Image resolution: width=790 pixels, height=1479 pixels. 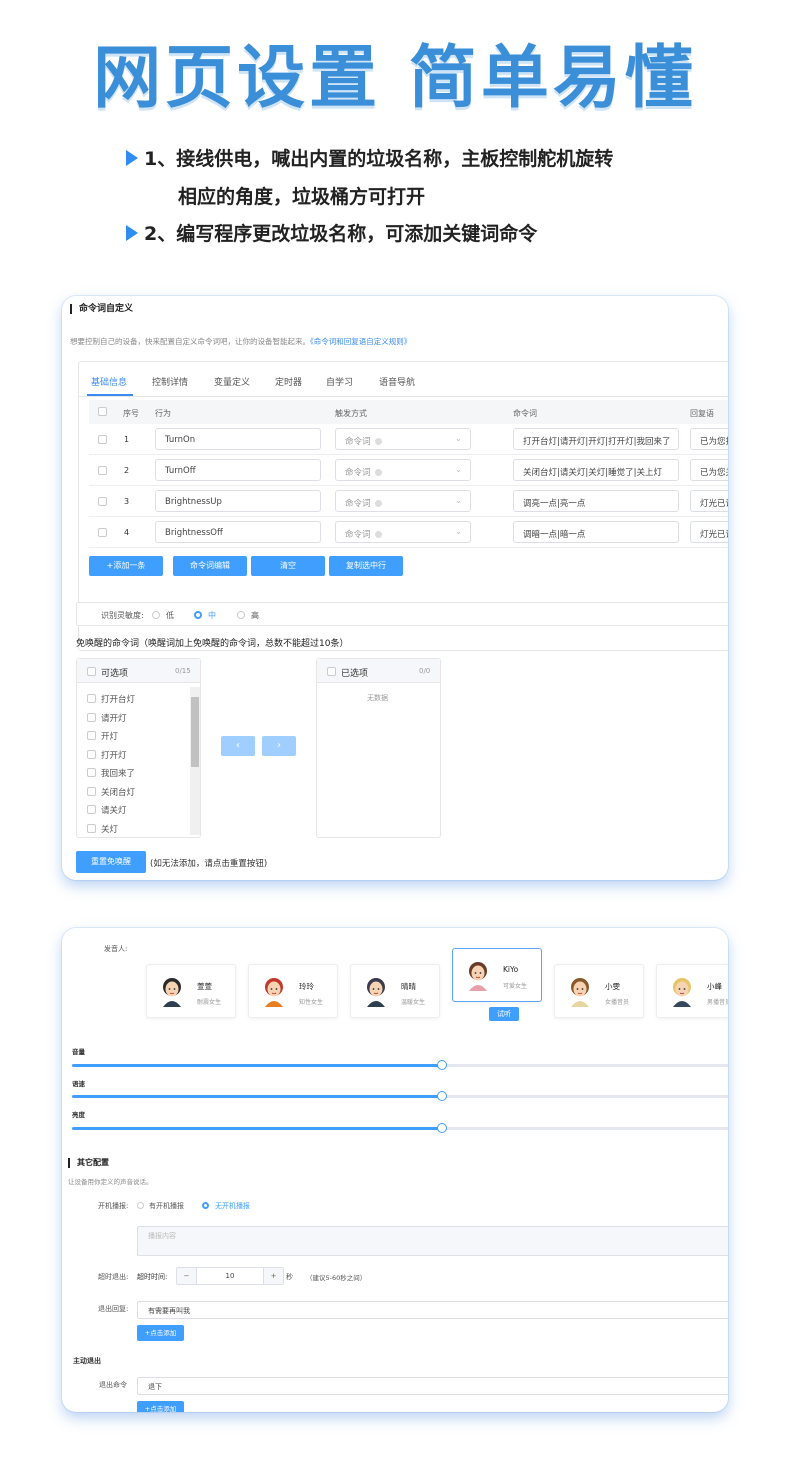 What do you see at coordinates (160, 1406) in the screenshot?
I see `add-exit-command-button: +点击添加` at bounding box center [160, 1406].